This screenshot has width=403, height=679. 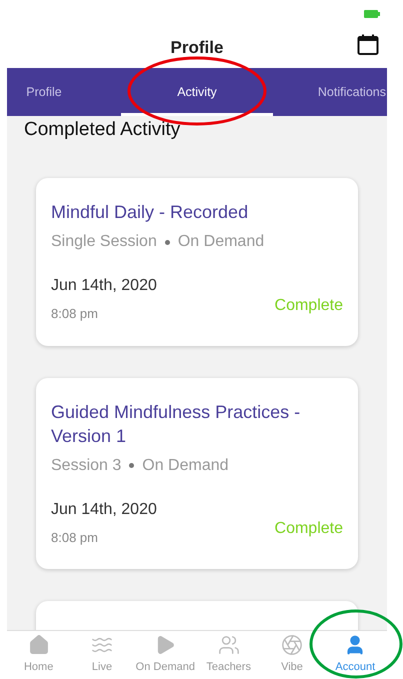 What do you see at coordinates (165, 655) in the screenshot?
I see `nav-item: On Demand` at bounding box center [165, 655].